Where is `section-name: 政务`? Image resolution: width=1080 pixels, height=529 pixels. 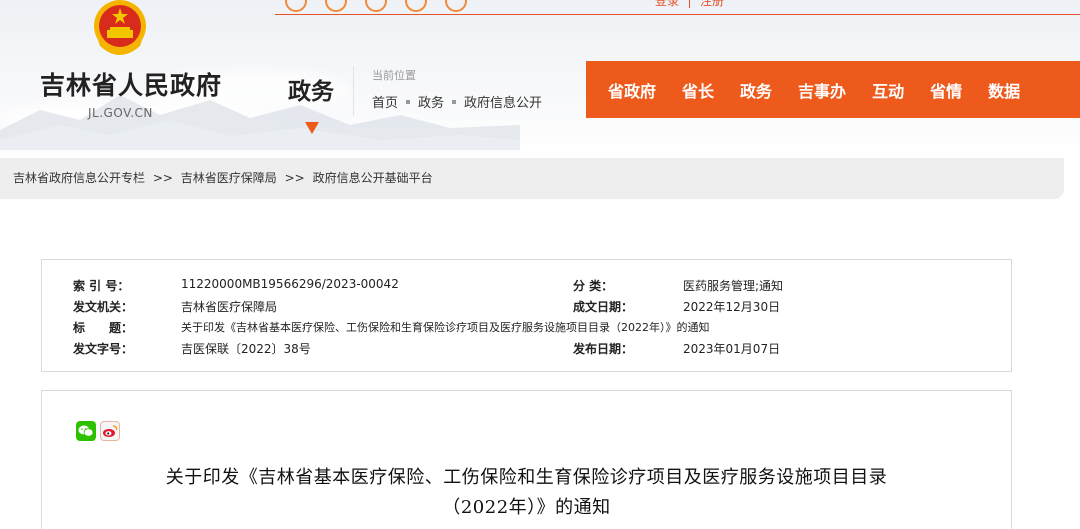
section-name: 政务 is located at coordinates (311, 89).